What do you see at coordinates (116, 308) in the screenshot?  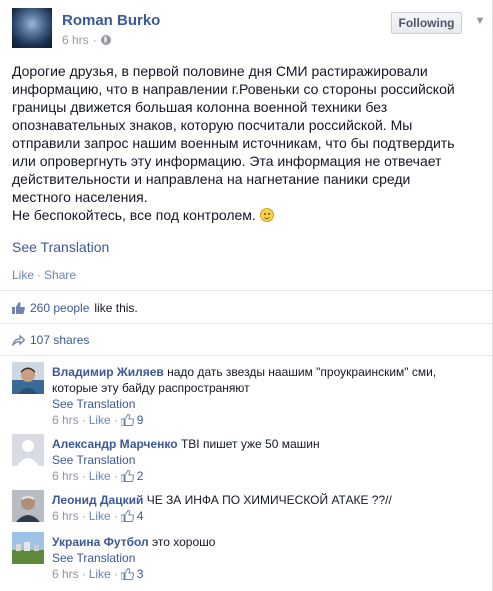 I see `likes-suffix: like this.` at bounding box center [116, 308].